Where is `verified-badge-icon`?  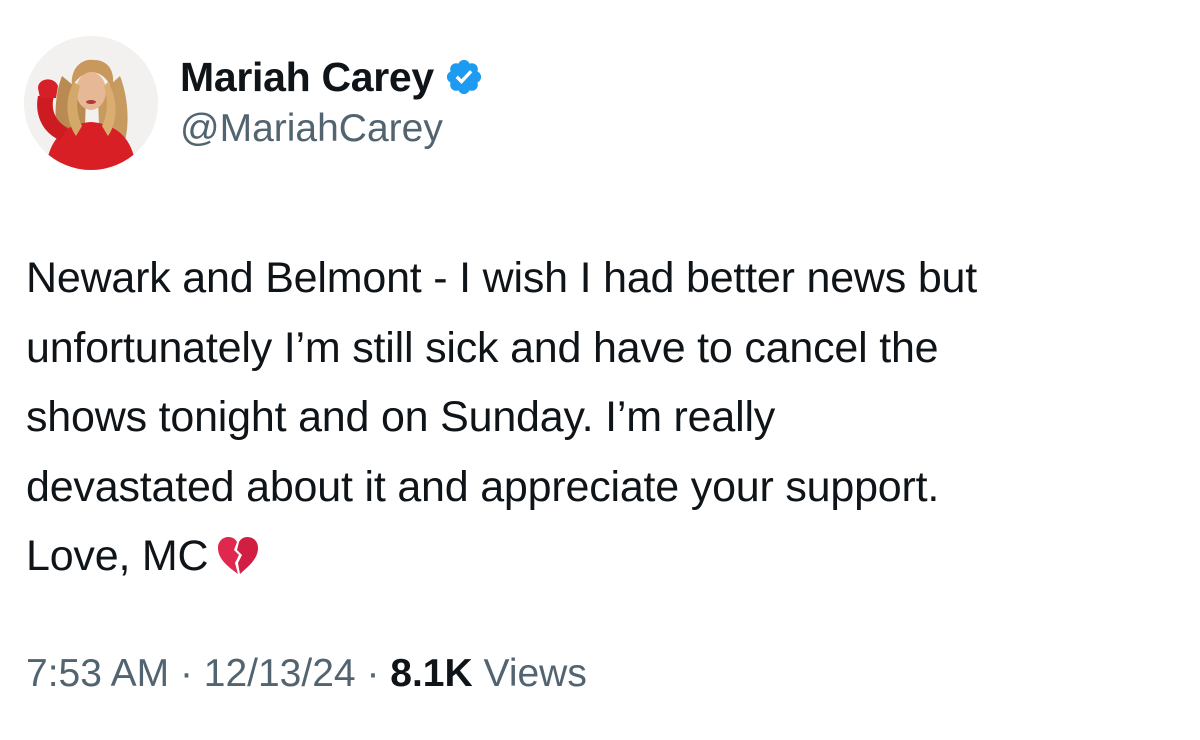
verified-badge-icon is located at coordinates (464, 77).